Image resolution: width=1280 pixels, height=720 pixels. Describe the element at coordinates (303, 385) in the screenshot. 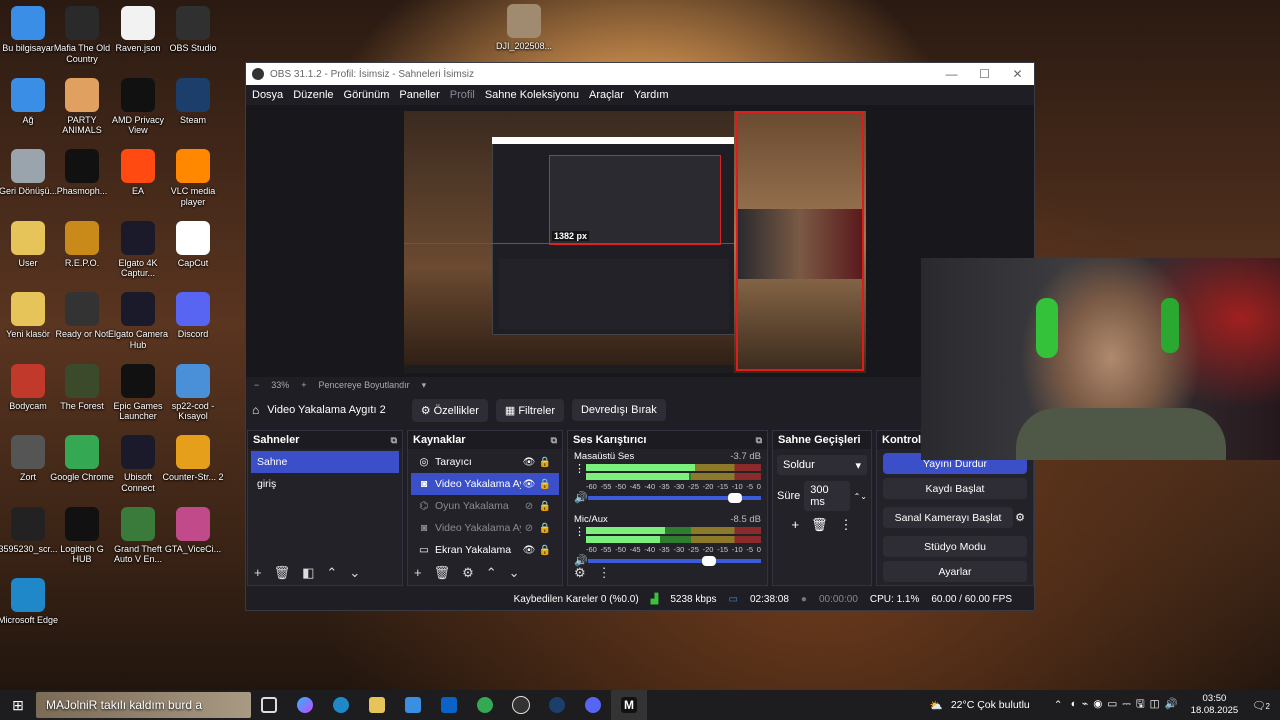

I see `zoom-in-button: +` at that location.